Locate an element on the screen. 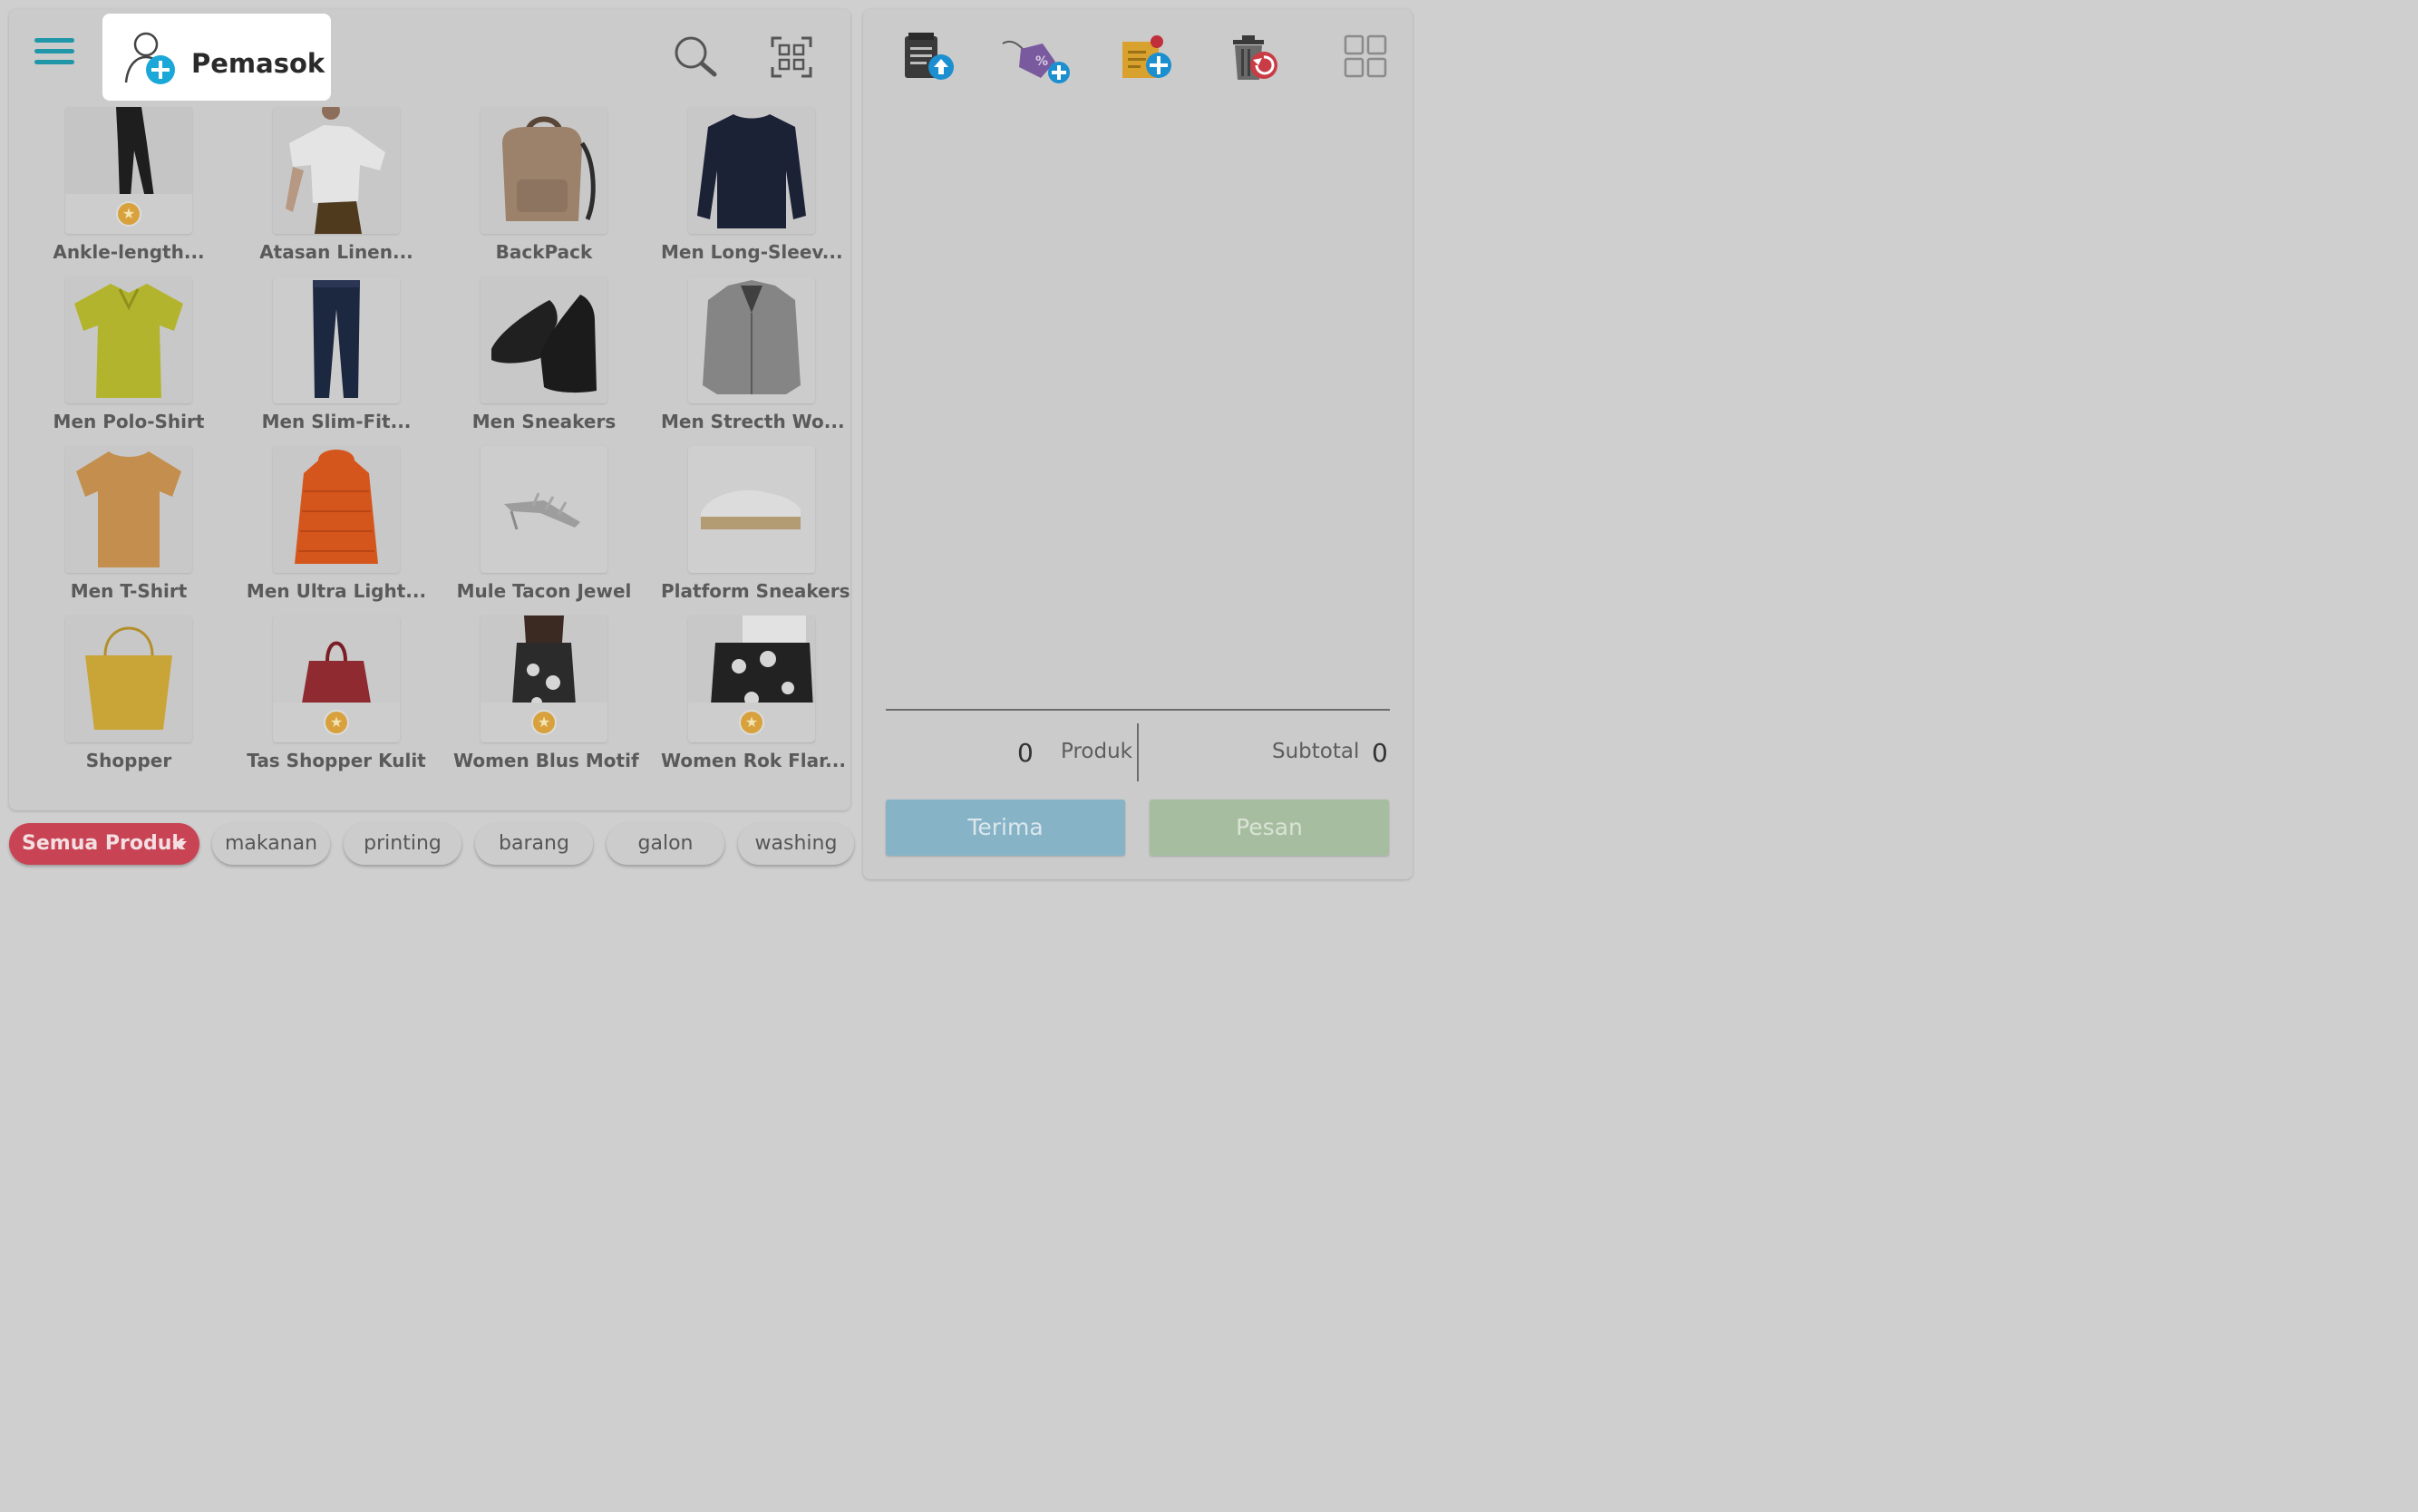 This screenshot has width=2418, height=1512. product-count-label: Produk is located at coordinates (1096, 752).